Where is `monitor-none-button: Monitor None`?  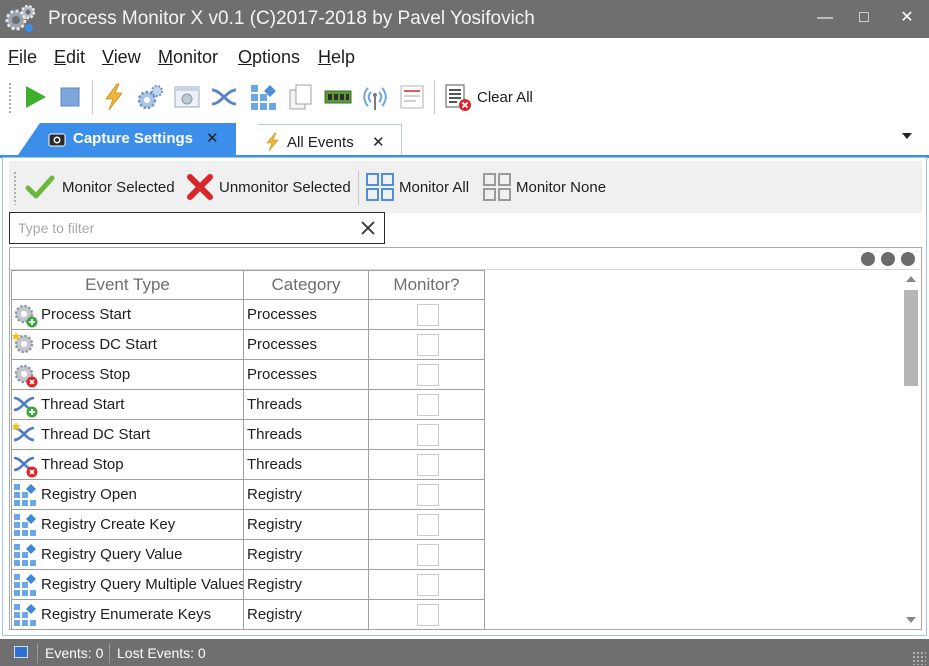 monitor-none-button: Monitor None is located at coordinates (549, 187).